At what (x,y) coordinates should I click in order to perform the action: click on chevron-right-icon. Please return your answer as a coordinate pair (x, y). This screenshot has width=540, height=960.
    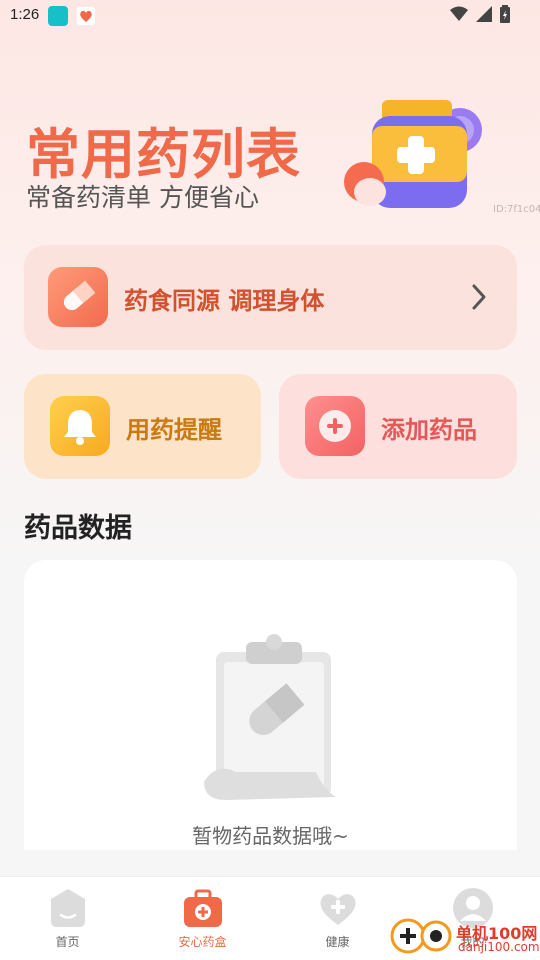
    Looking at the image, I should click on (479, 297).